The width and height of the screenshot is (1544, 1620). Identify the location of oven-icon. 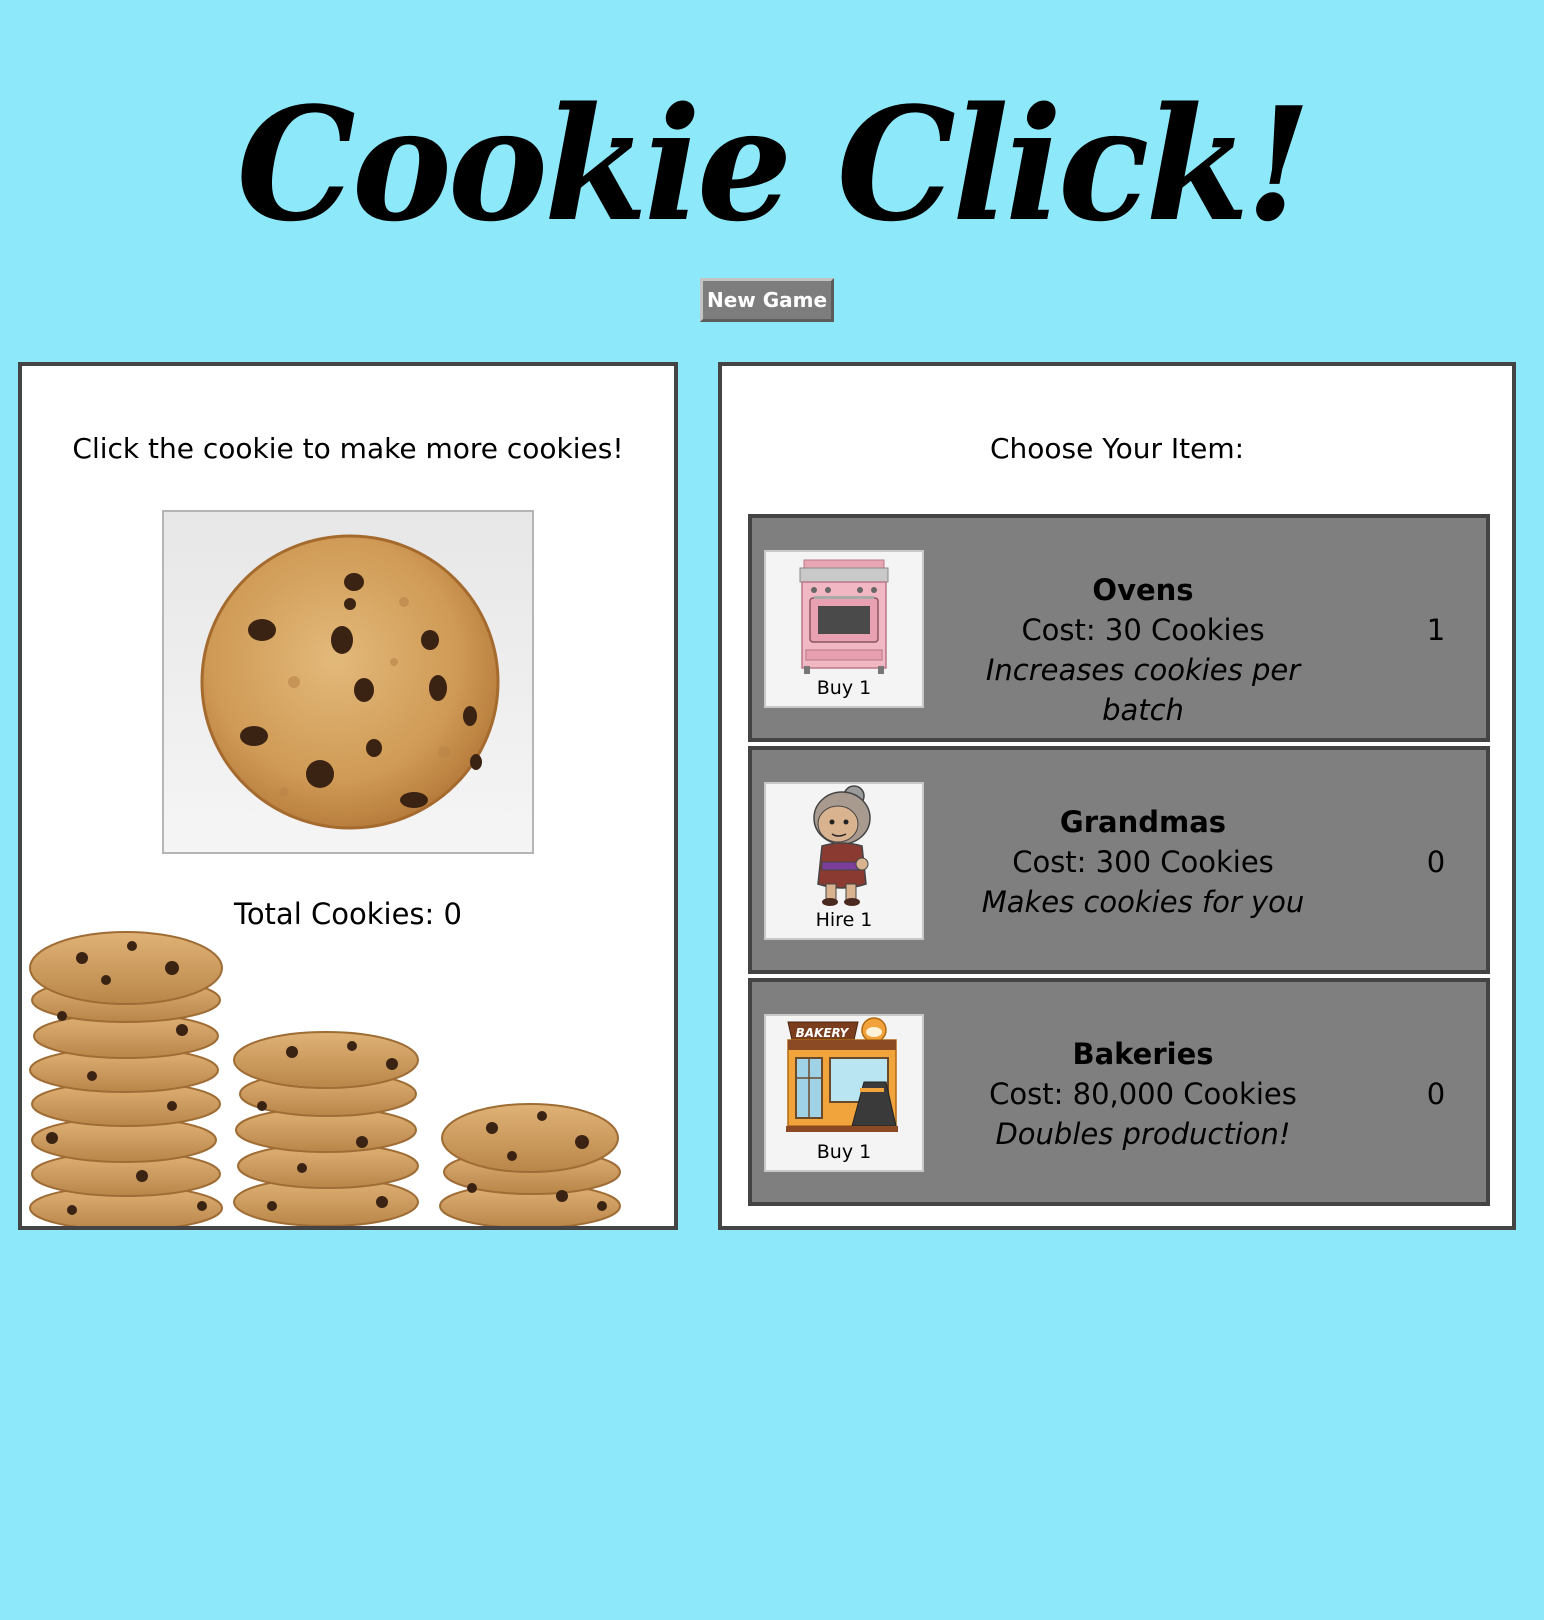
(844, 616).